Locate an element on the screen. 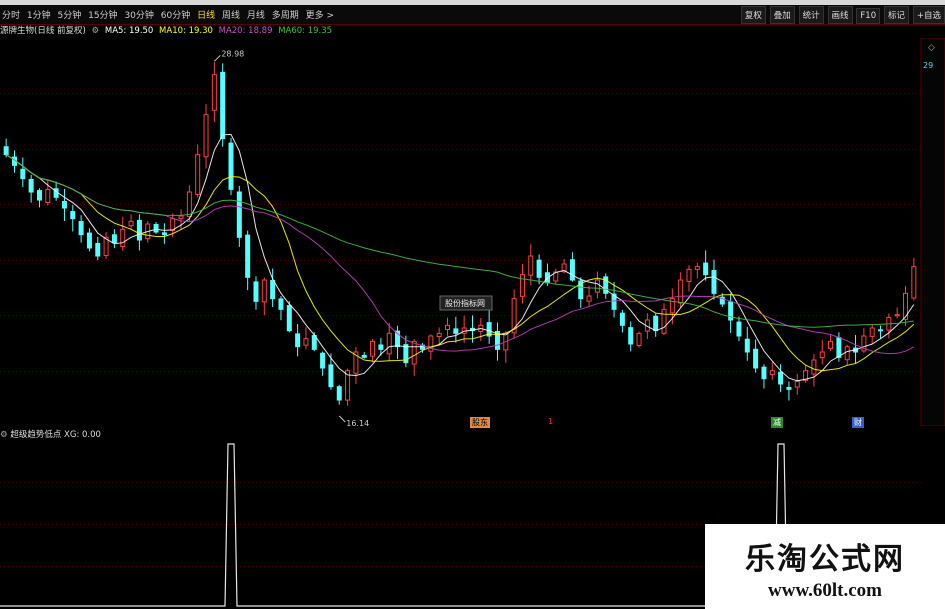  stock-name: 源牌生物(日线 前复权) is located at coordinates (43, 31).